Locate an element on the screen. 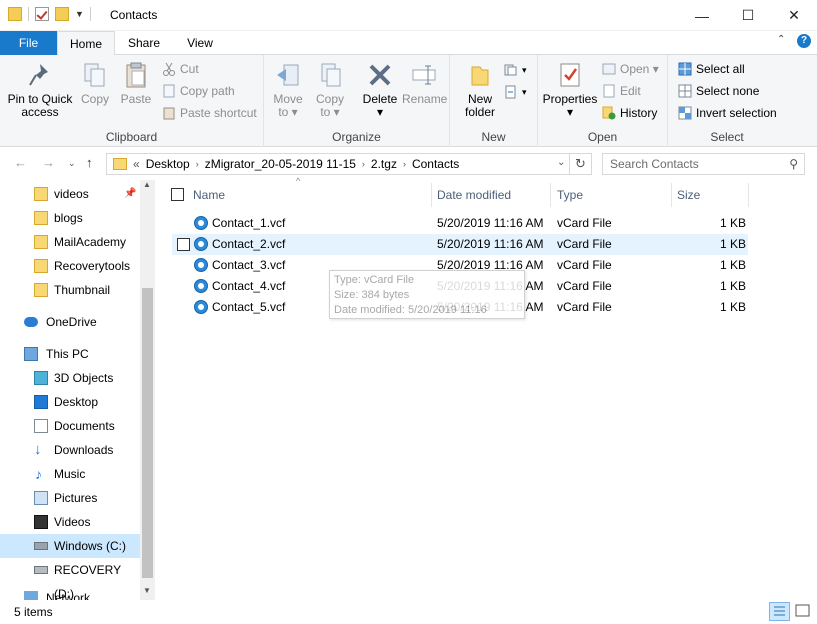  drive-icon is located at coordinates (41, 546).